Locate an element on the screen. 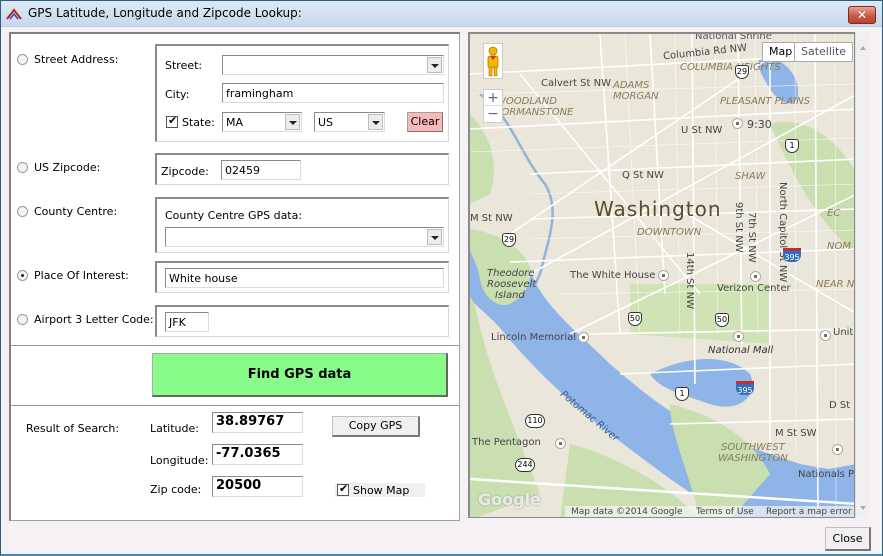 The width and height of the screenshot is (883, 556). radio-us-zipcode: US Zipcode: is located at coordinates (58, 167).